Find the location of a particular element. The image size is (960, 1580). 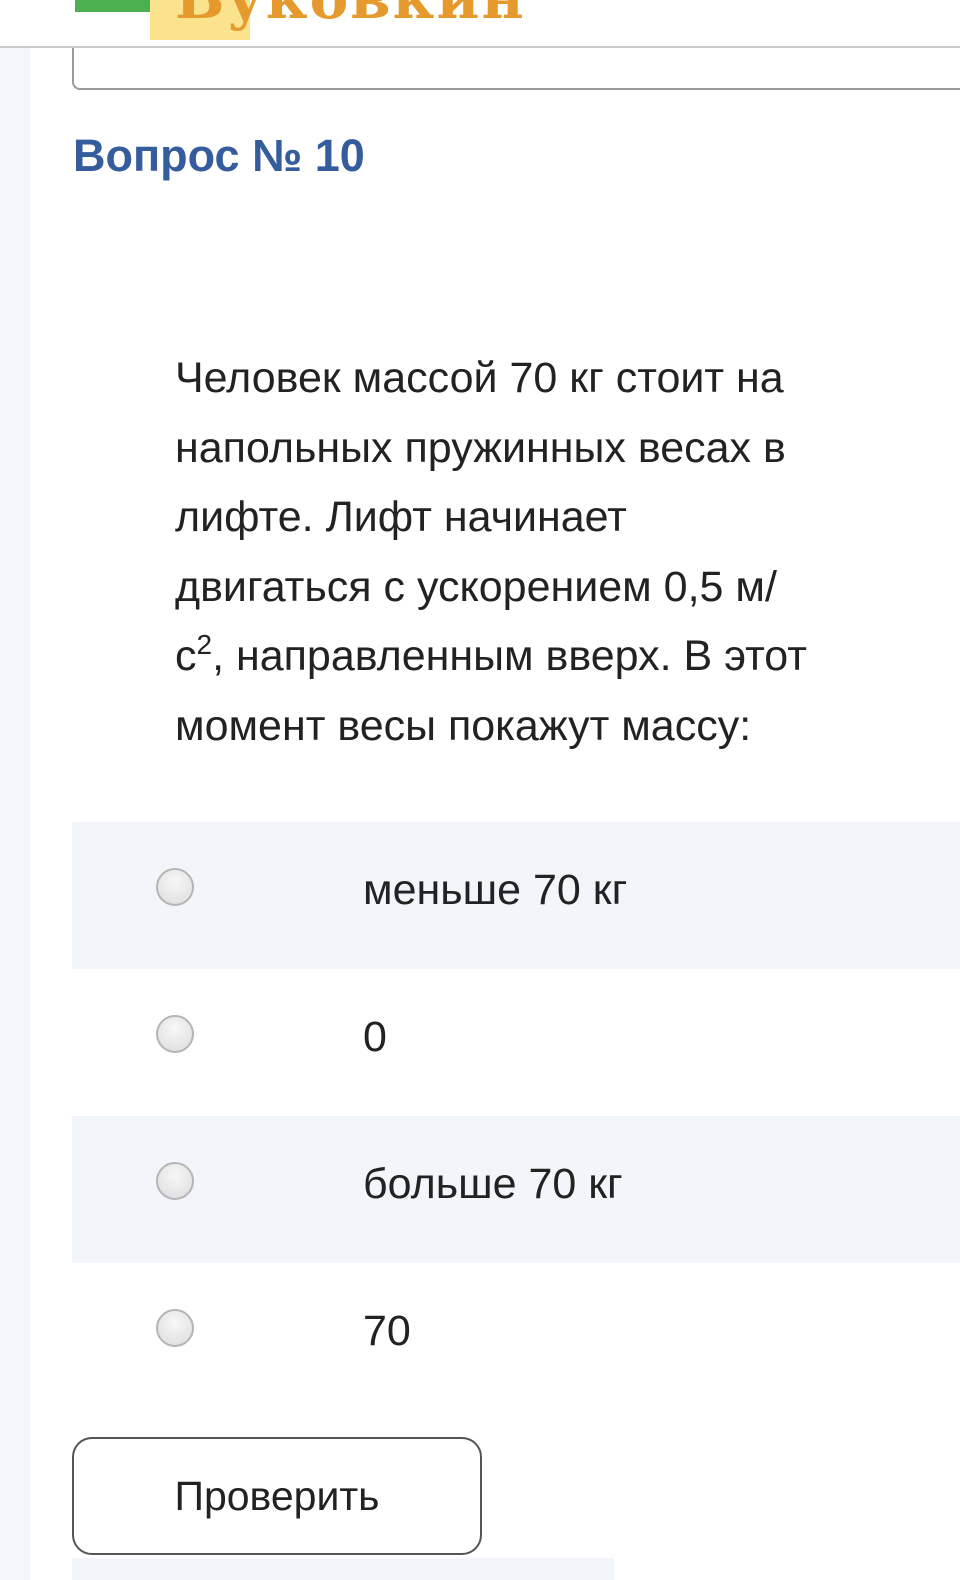

answer-option: 70 is located at coordinates (516, 1336).